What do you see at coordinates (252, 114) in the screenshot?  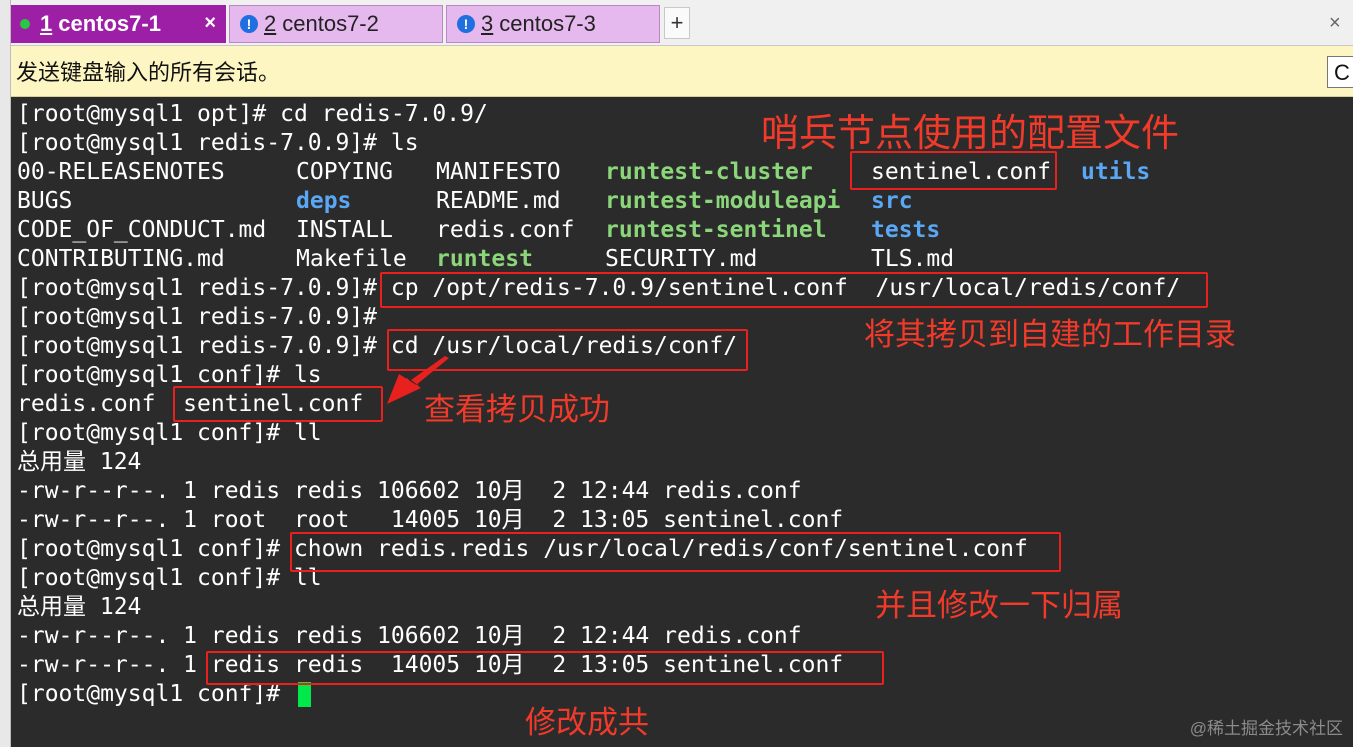 I see `terminal-line: [root@mysql1 opt]# cd redis-7.0.9/` at bounding box center [252, 114].